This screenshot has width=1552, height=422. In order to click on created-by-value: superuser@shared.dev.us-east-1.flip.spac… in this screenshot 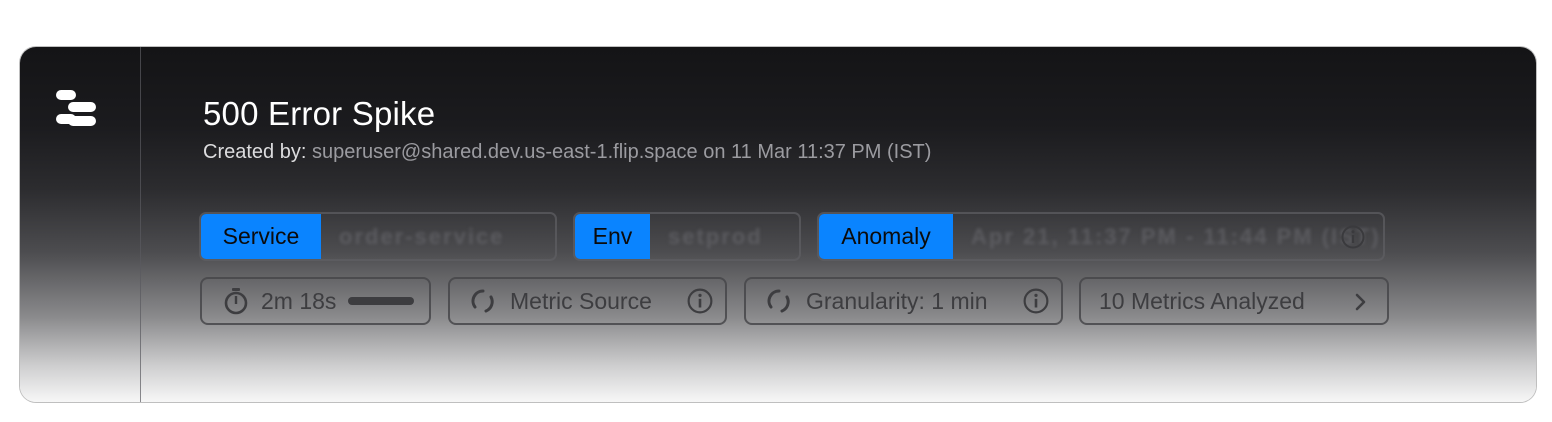, I will do `click(621, 152)`.